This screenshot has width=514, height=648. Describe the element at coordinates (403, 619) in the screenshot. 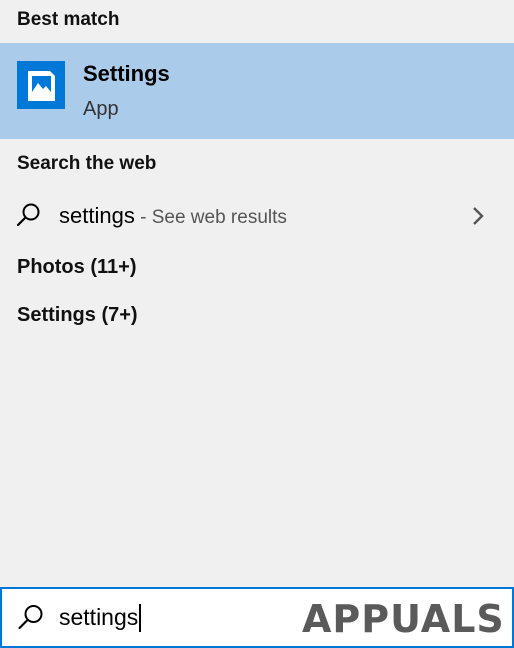

I see `appuals-watermark-logo: APPUALS` at that location.